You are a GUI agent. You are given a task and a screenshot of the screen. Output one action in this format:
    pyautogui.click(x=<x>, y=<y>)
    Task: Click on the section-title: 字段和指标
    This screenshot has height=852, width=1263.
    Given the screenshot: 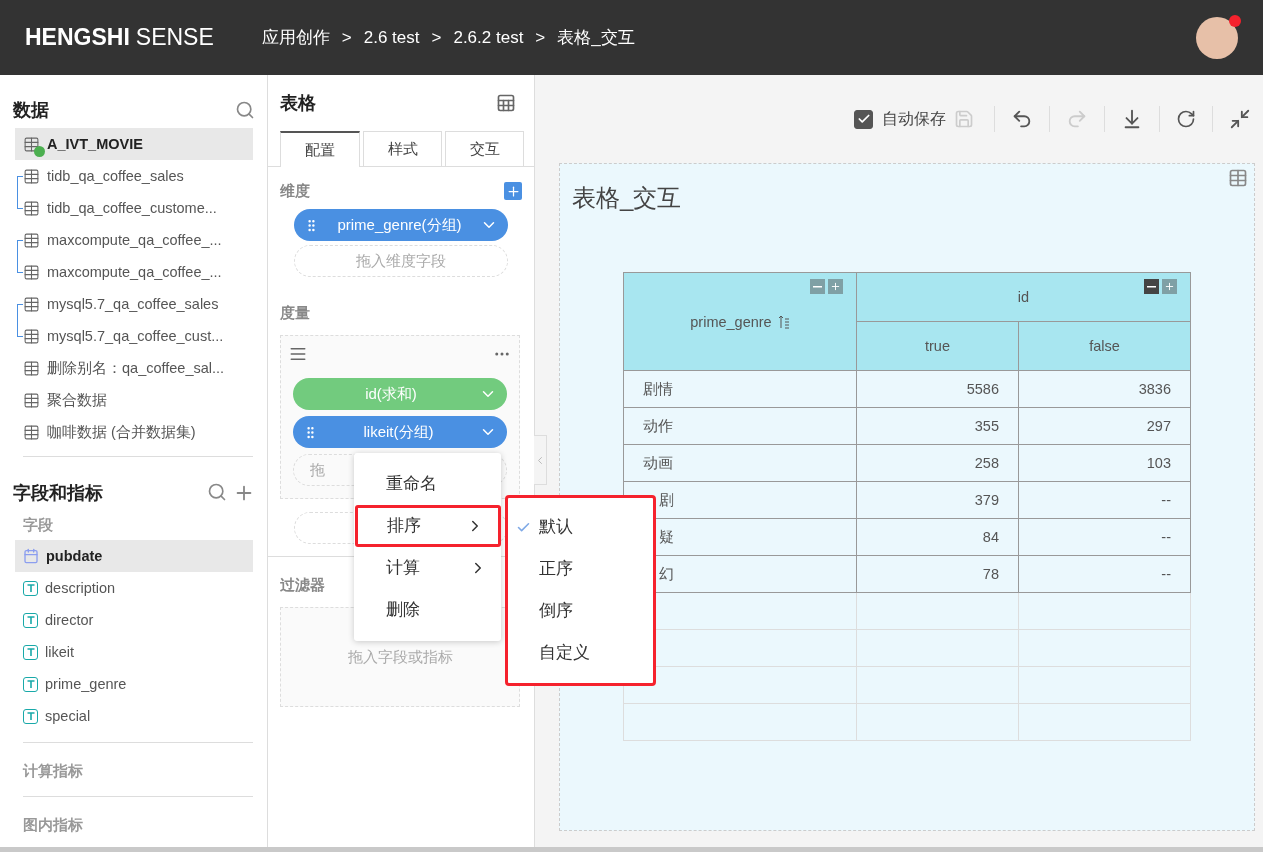 What is the action you would take?
    pyautogui.click(x=58, y=493)
    